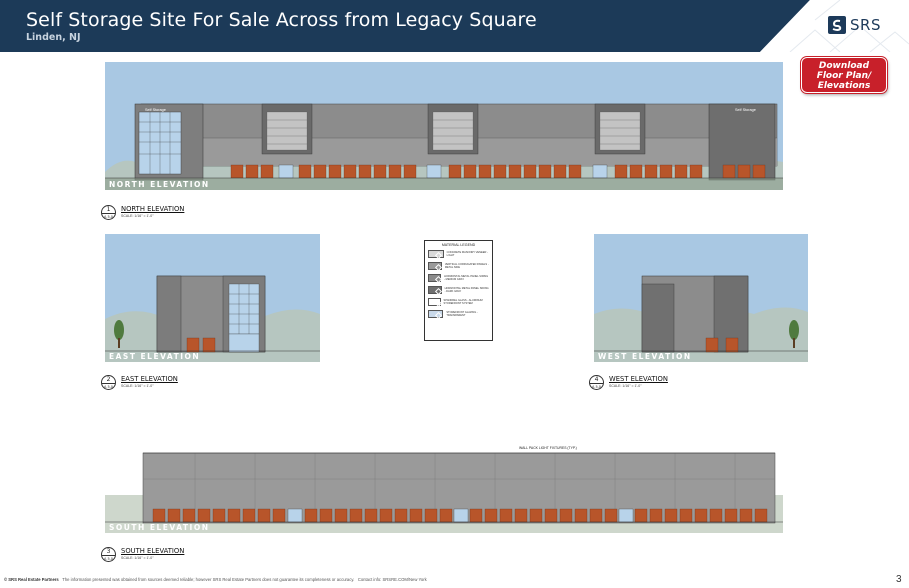 This screenshot has height=588, width=909. Describe the element at coordinates (212, 298) in the screenshot. I see `east-elevation-drawing: EAST ELEVATION` at that location.